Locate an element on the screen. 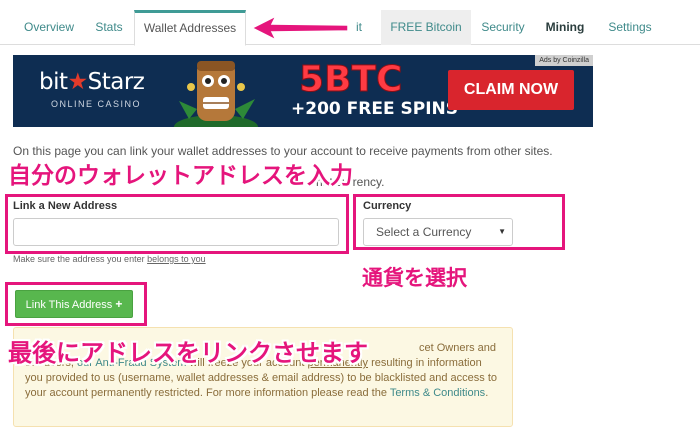  annotation-enter-wallet: 自分のウォレットアドレスを入力 is located at coordinates (180, 176).